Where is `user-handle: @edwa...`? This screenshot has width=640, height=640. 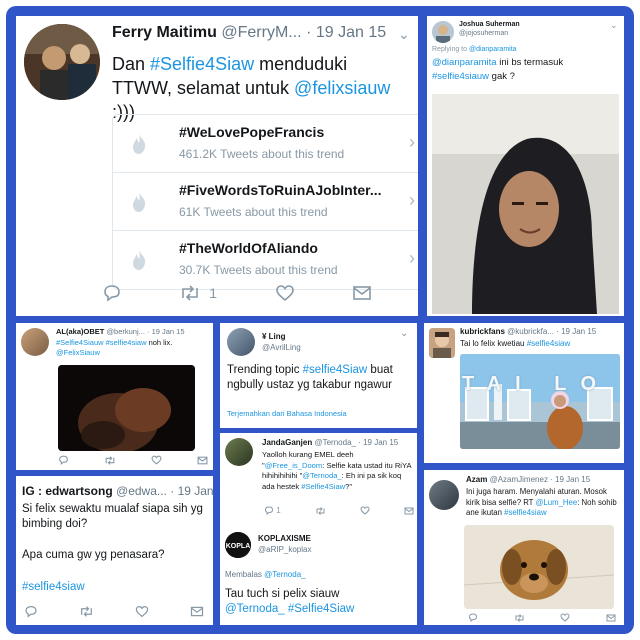 user-handle: @edwa... is located at coordinates (141, 491).